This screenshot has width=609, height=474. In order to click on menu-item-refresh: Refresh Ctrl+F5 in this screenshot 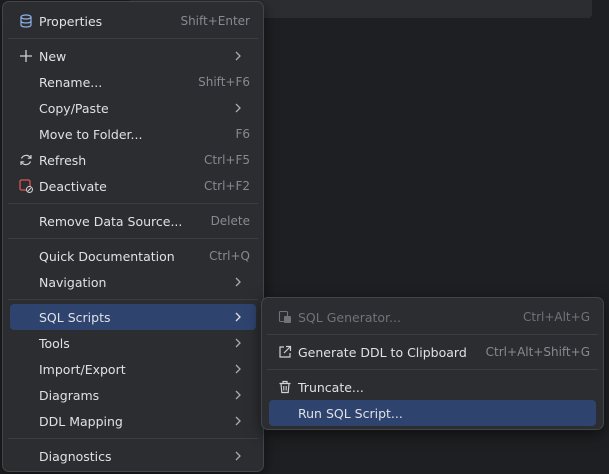, I will do `click(133, 160)`.